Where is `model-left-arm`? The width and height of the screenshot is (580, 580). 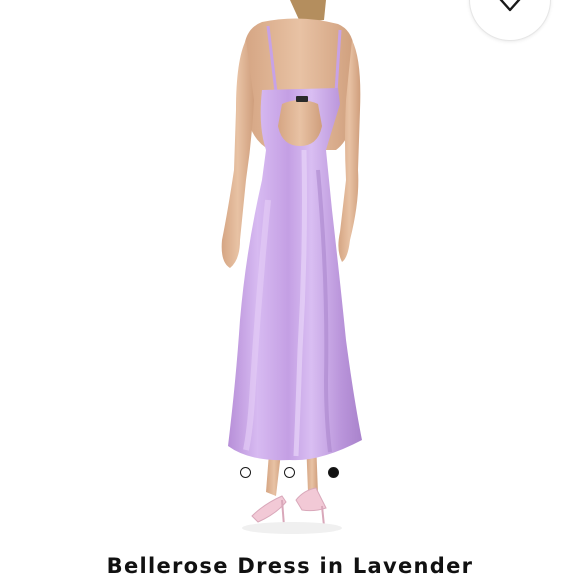 model-left-arm is located at coordinates (237, 154).